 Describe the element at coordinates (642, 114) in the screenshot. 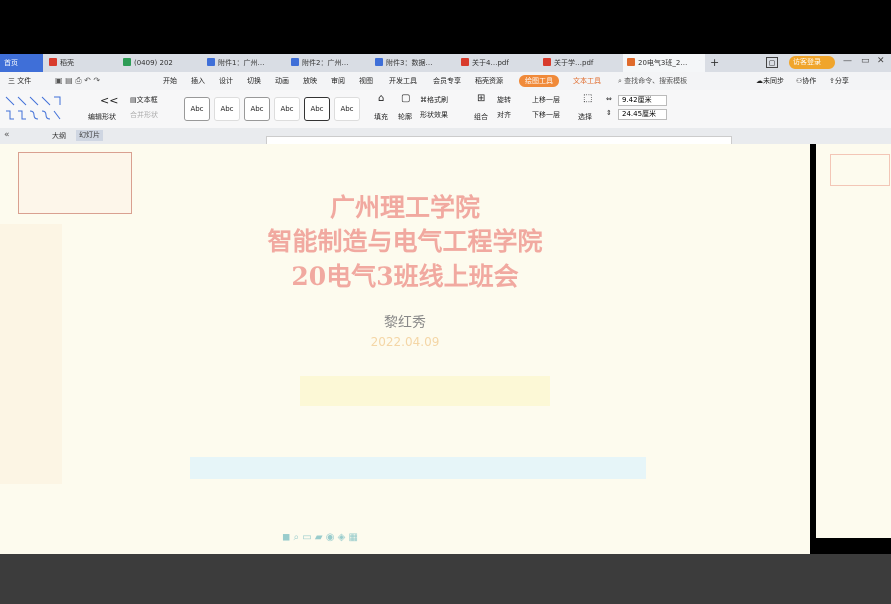

I see `height-field: 24.45厘米` at that location.